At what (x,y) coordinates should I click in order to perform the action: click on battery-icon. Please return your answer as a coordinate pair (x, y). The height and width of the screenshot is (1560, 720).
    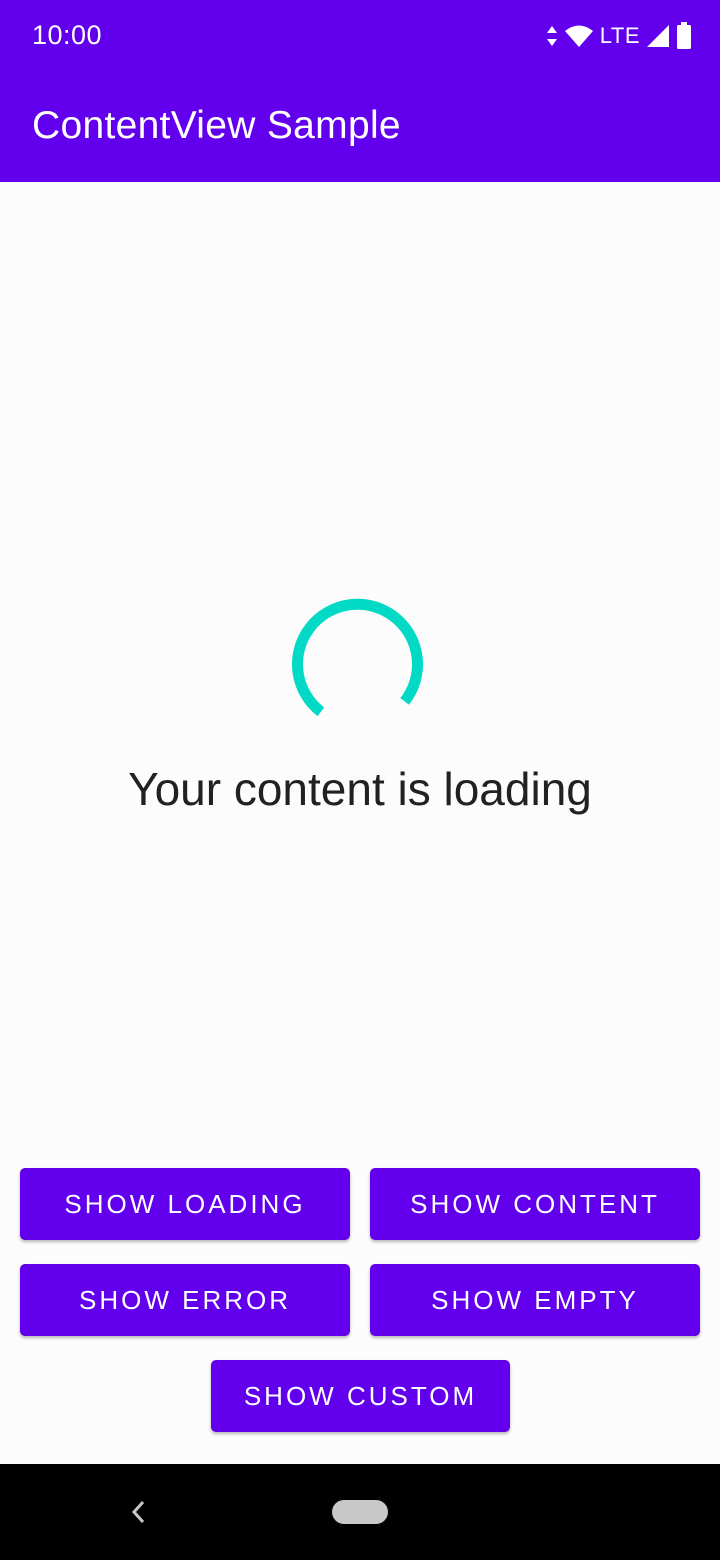
    Looking at the image, I should click on (684, 36).